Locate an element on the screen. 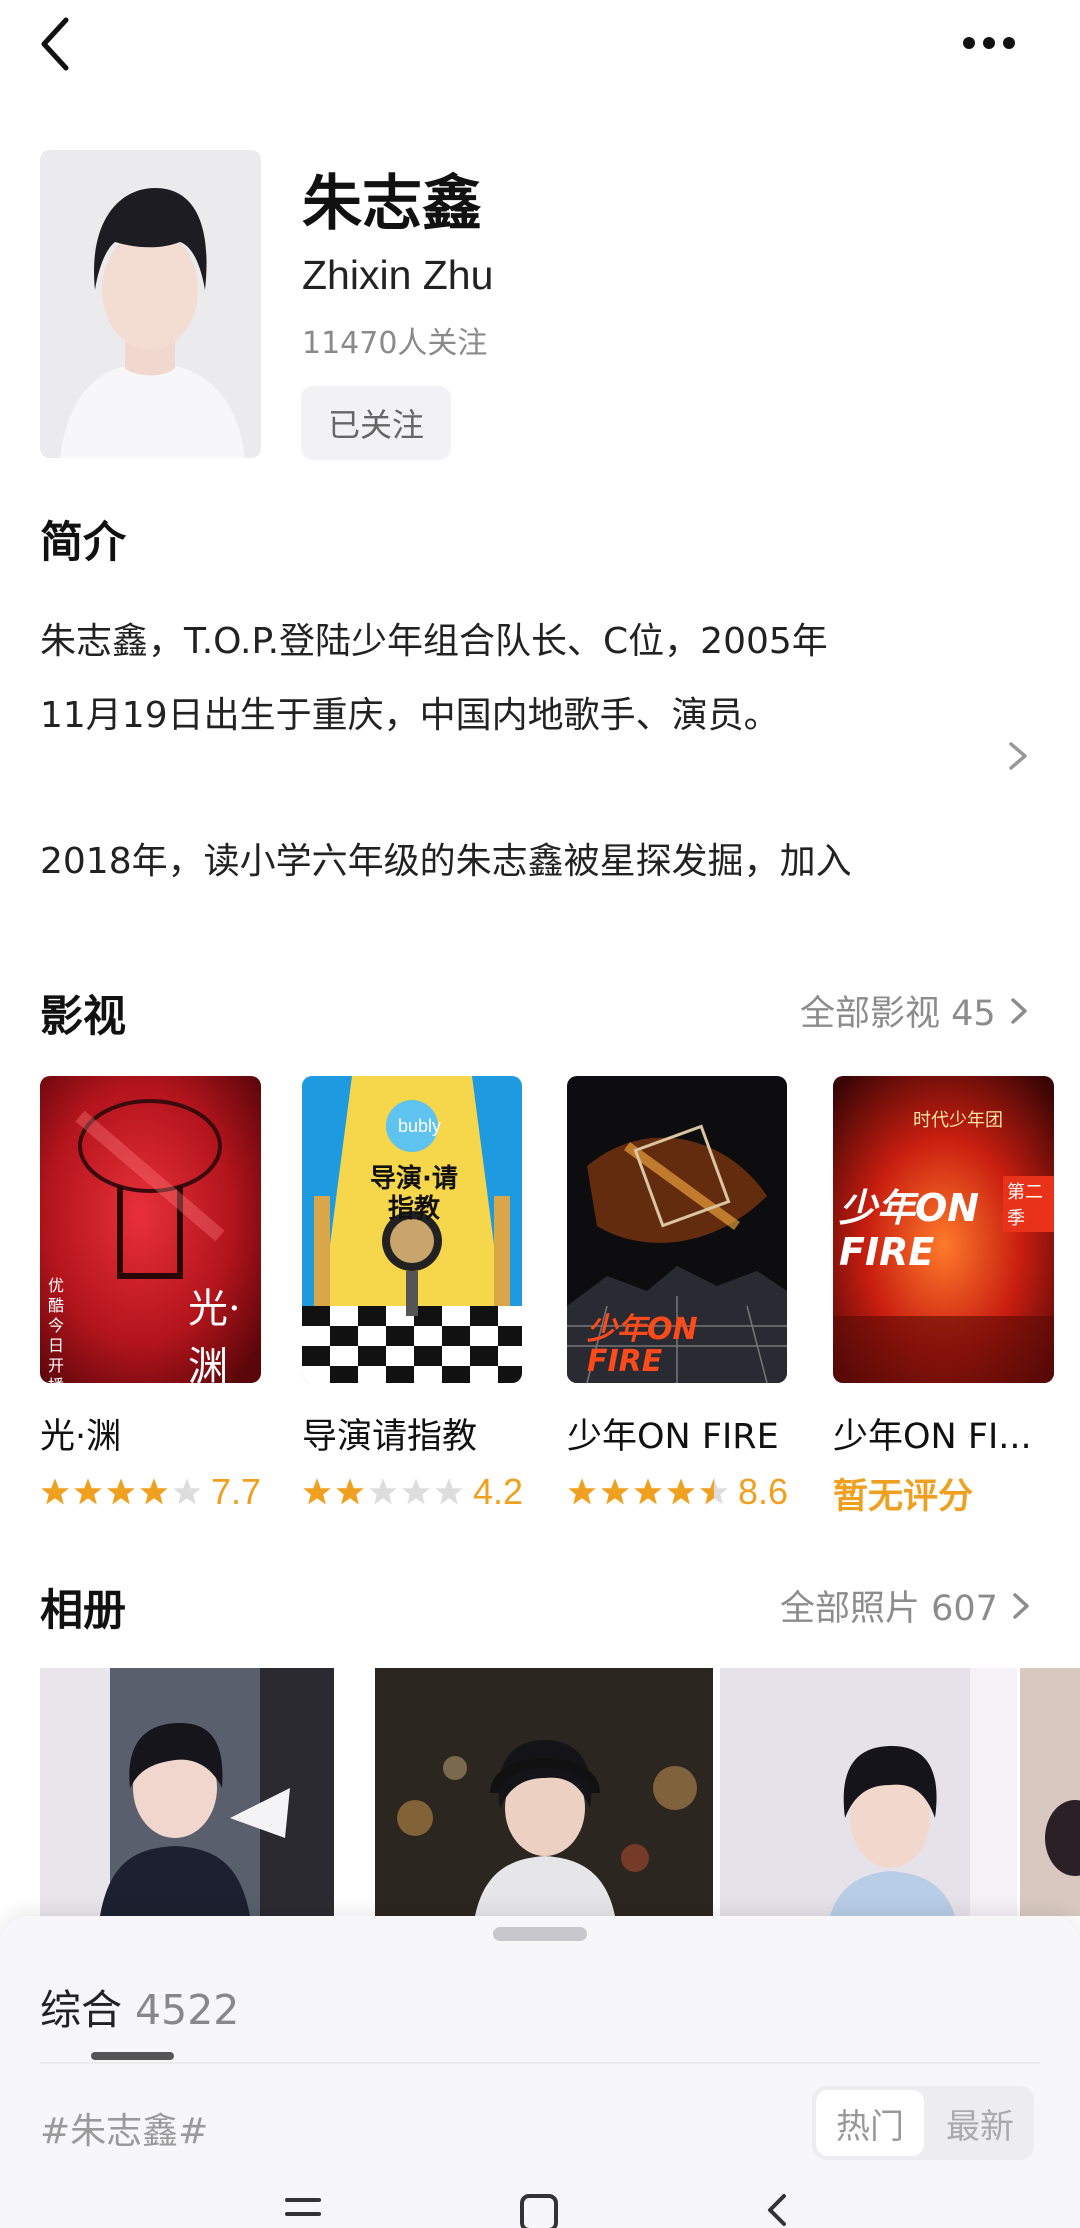 The image size is (1080, 2228). celebrity-name: 朱志鑫 is located at coordinates (392, 204).